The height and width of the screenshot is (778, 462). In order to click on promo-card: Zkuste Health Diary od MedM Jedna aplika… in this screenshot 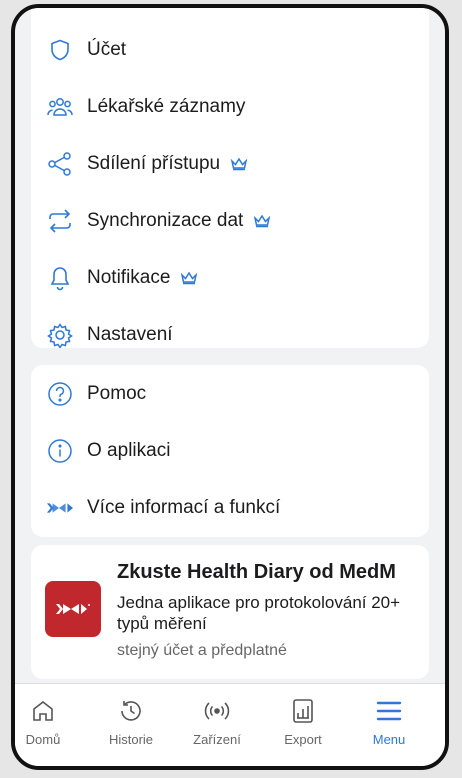, I will do `click(230, 612)`.